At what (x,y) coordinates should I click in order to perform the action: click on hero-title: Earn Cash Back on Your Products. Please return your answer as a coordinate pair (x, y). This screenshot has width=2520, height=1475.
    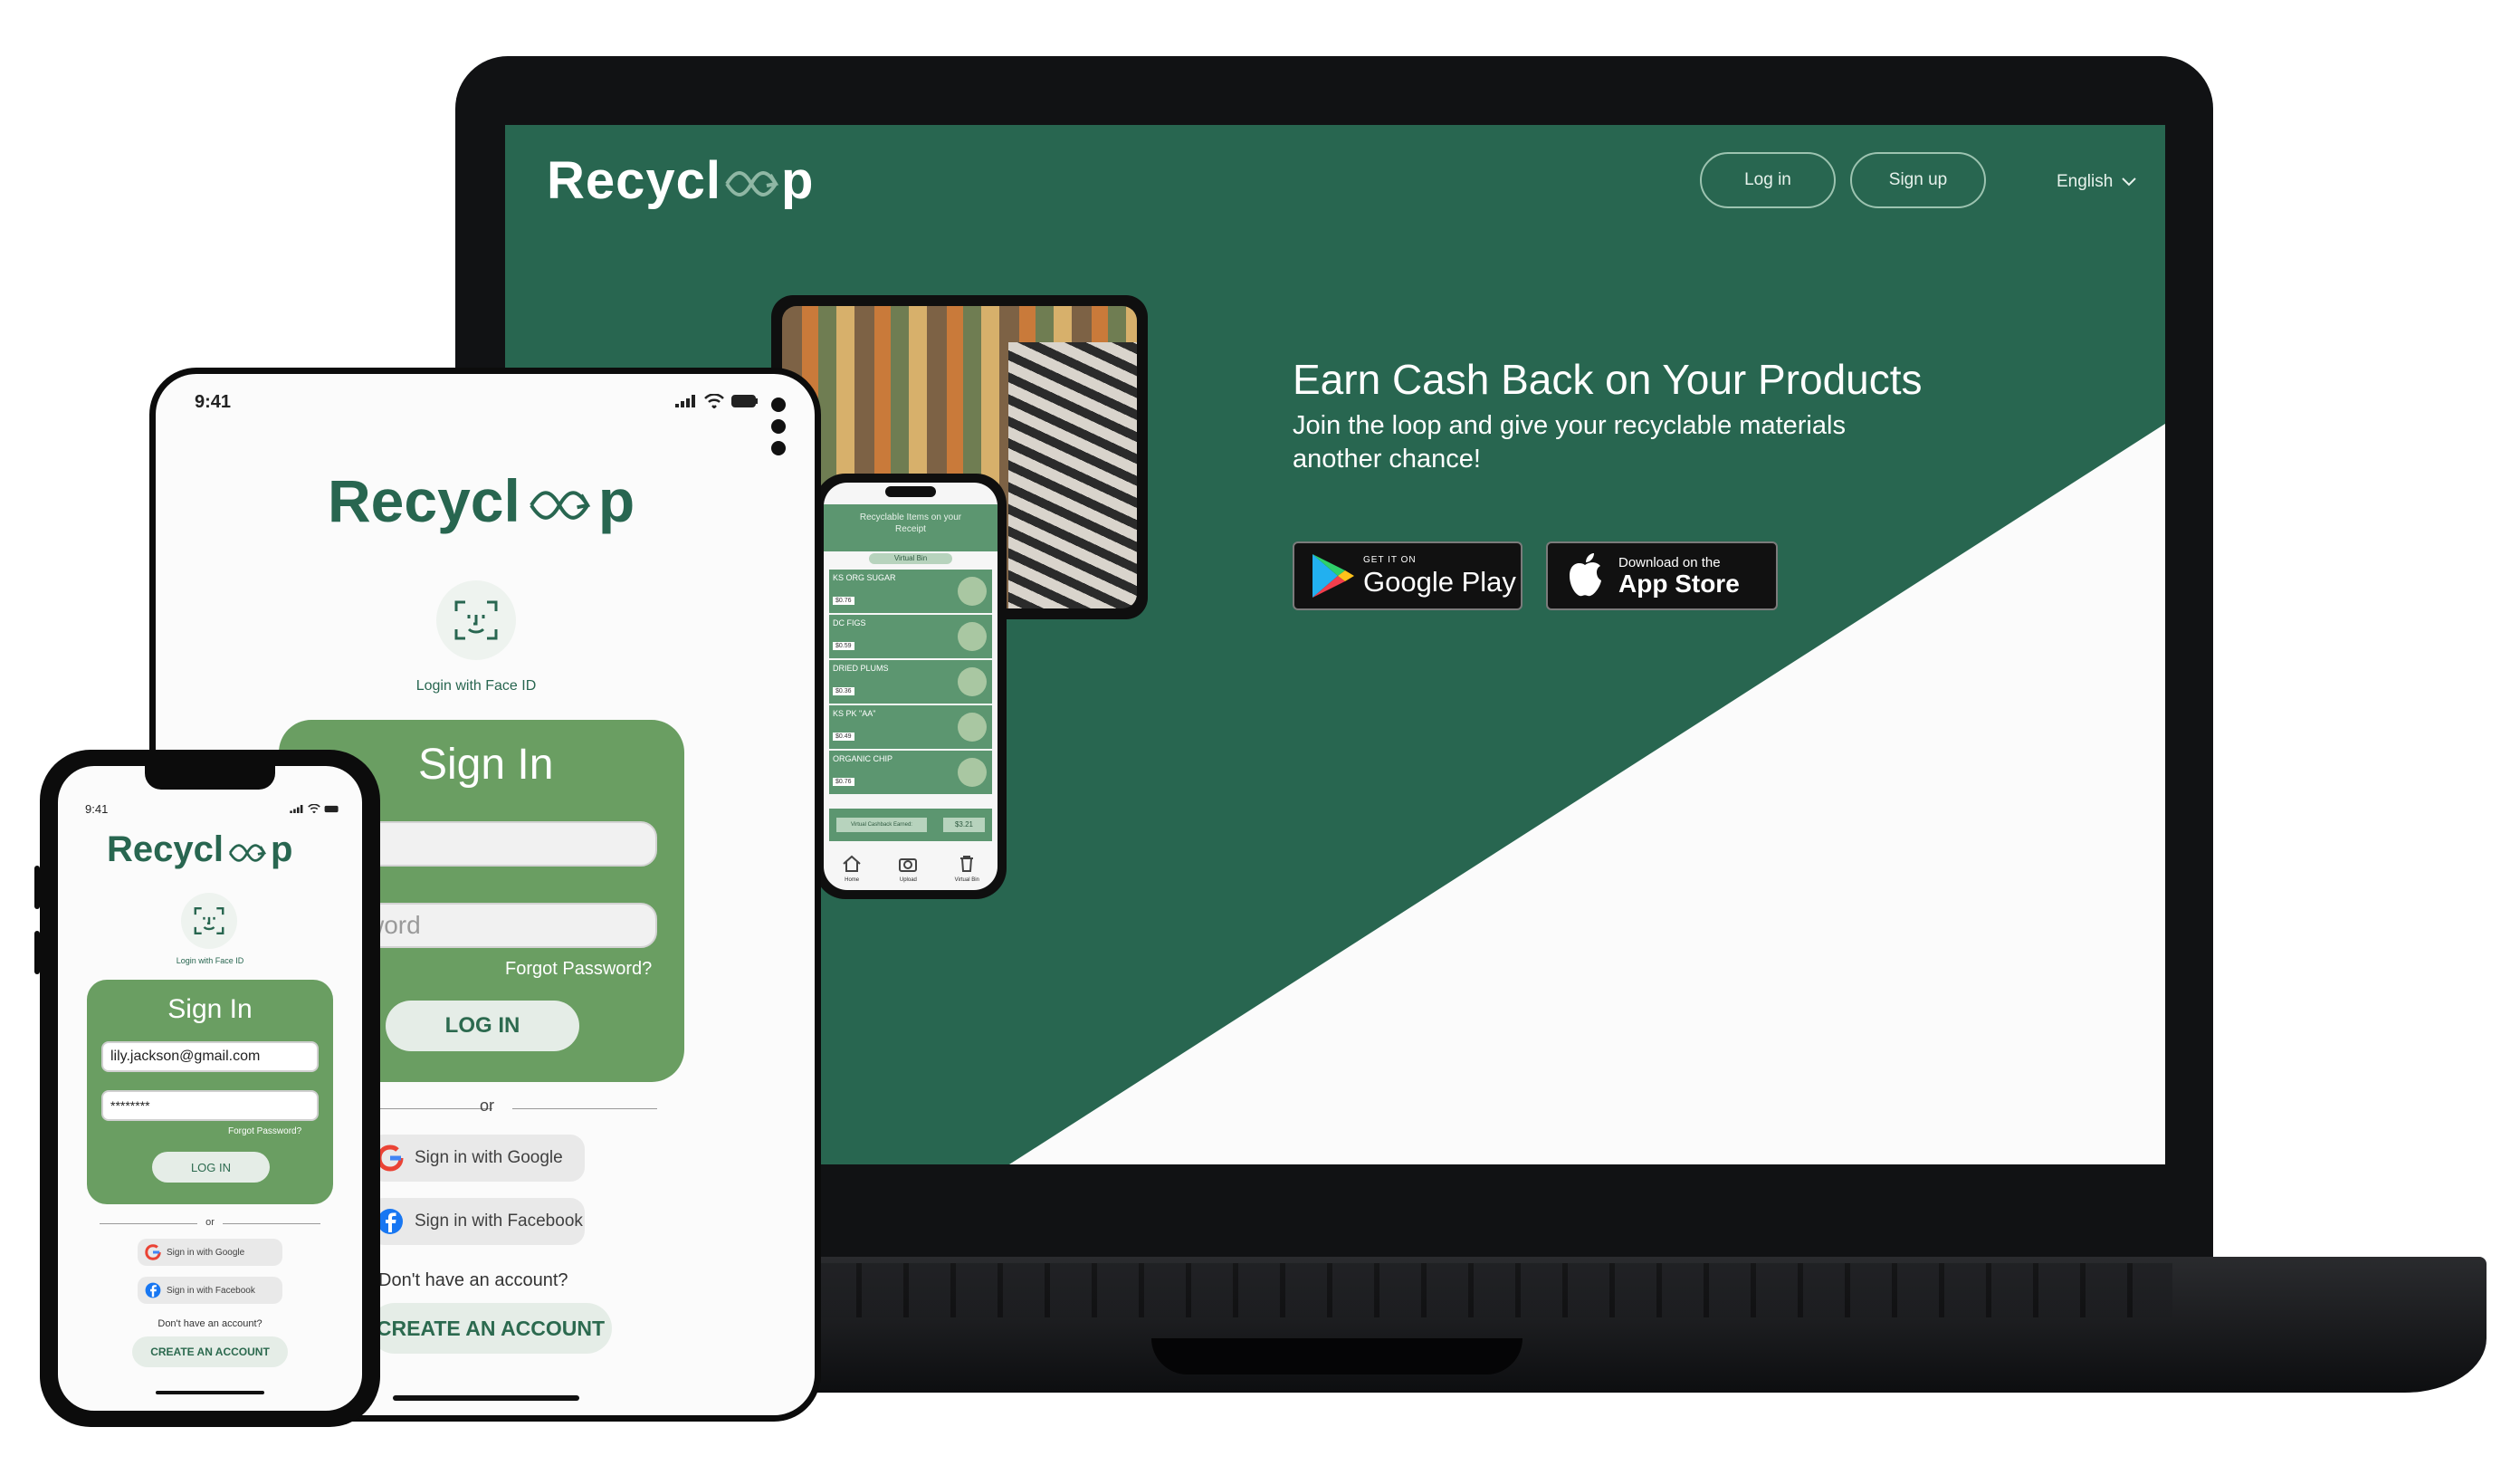
    Looking at the image, I should click on (1608, 379).